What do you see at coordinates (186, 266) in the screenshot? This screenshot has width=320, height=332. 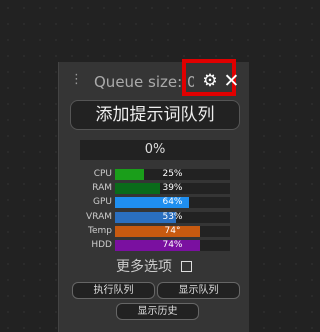 I see `more-options-checkbox` at bounding box center [186, 266].